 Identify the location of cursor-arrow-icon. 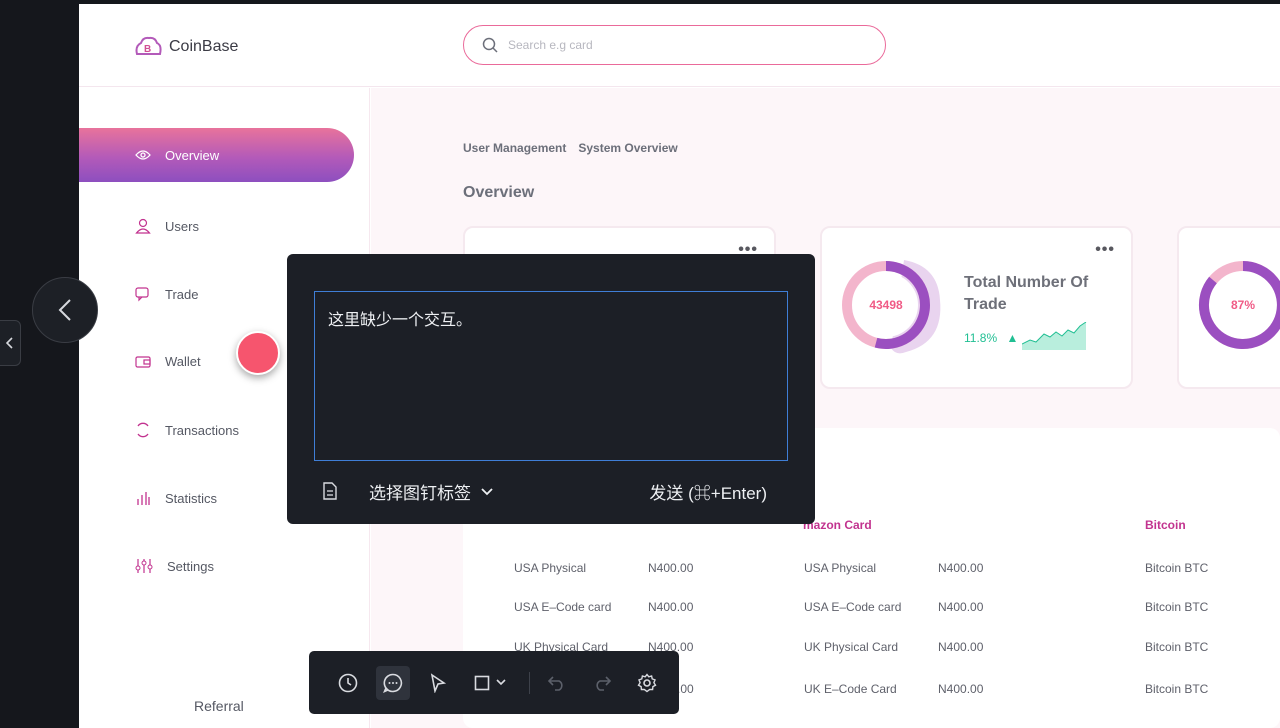
(438, 682).